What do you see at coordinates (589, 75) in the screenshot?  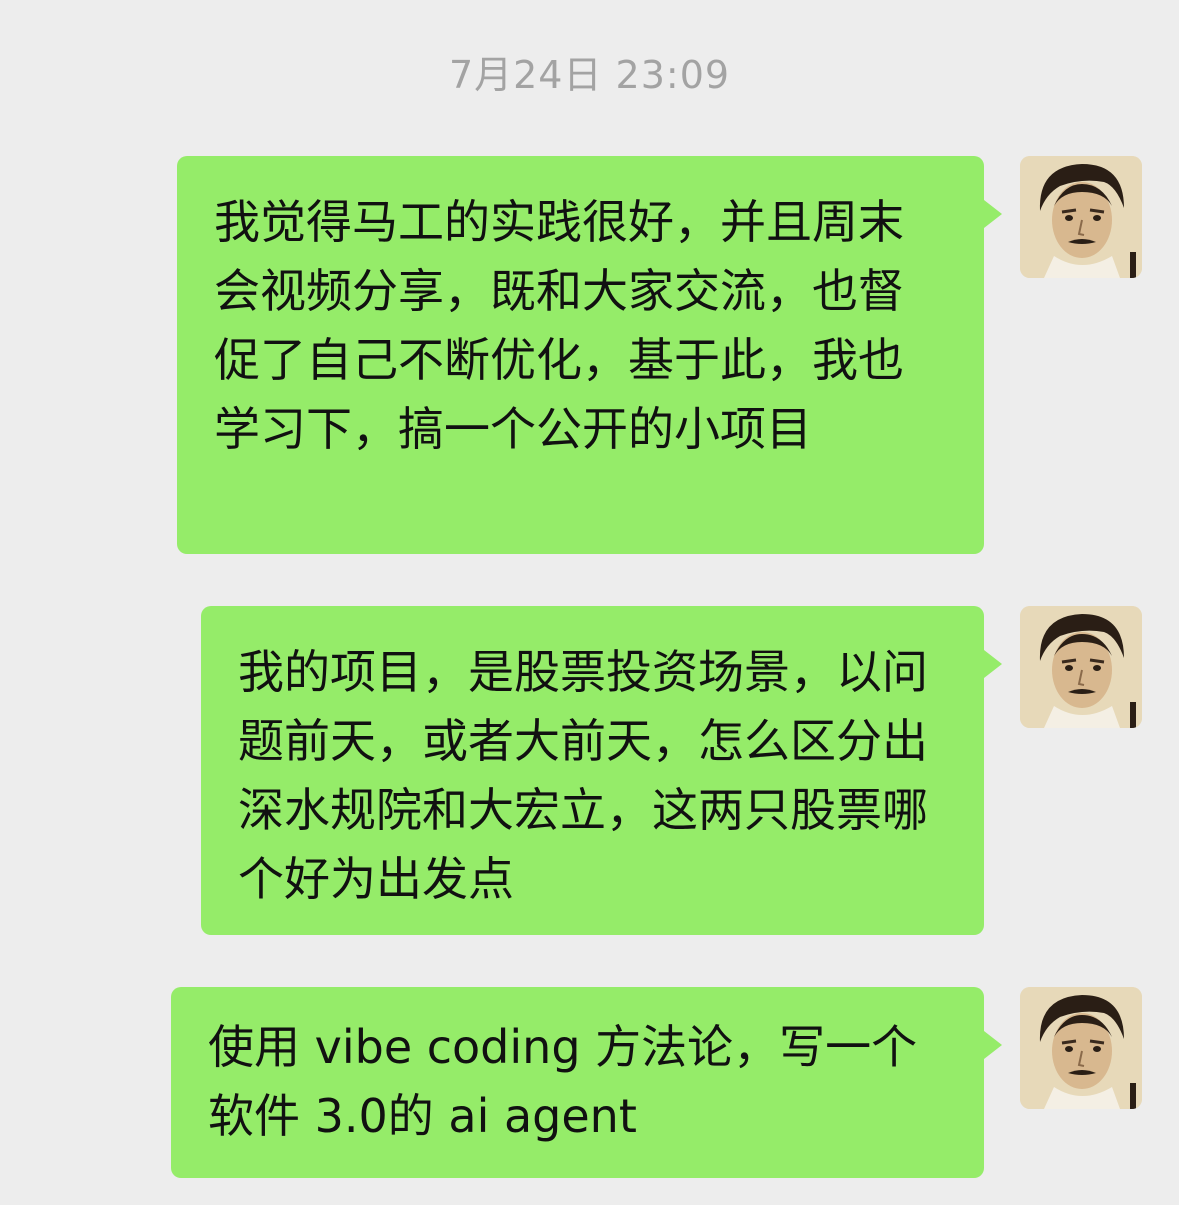 I see `message-timestamp: 7月24日 23:09` at bounding box center [589, 75].